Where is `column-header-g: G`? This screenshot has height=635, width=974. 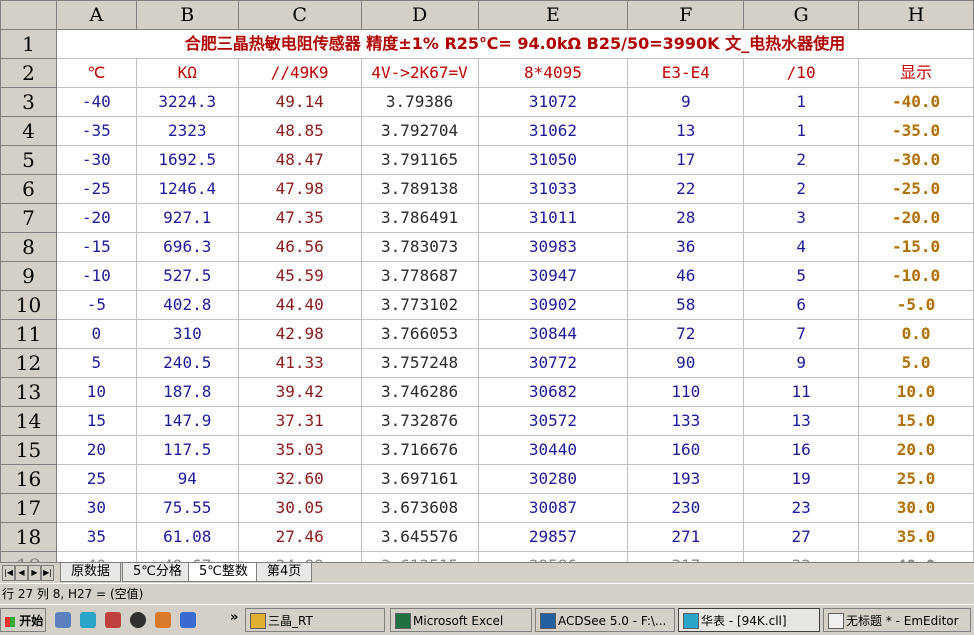
column-header-g: G is located at coordinates (801, 15).